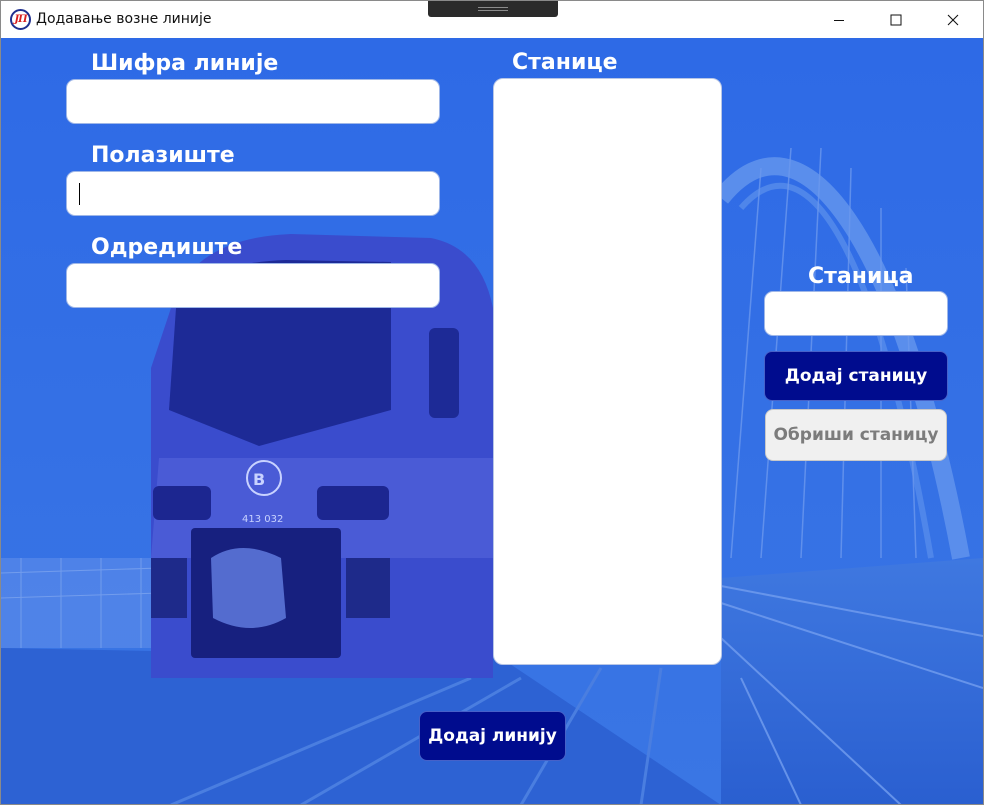 Image resolution: width=984 pixels, height=805 pixels. I want to click on train-number-text: 413 032, so click(262, 519).